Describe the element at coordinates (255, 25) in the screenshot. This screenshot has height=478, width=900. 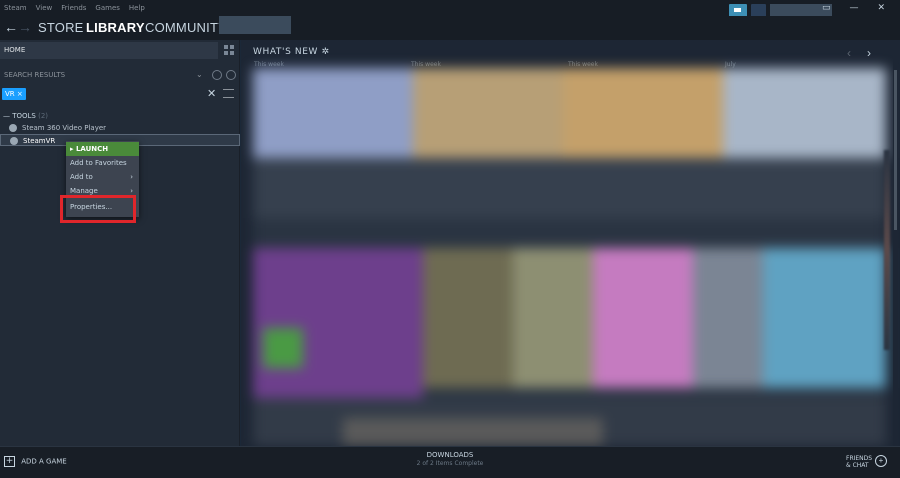
I see `username-tab` at that location.